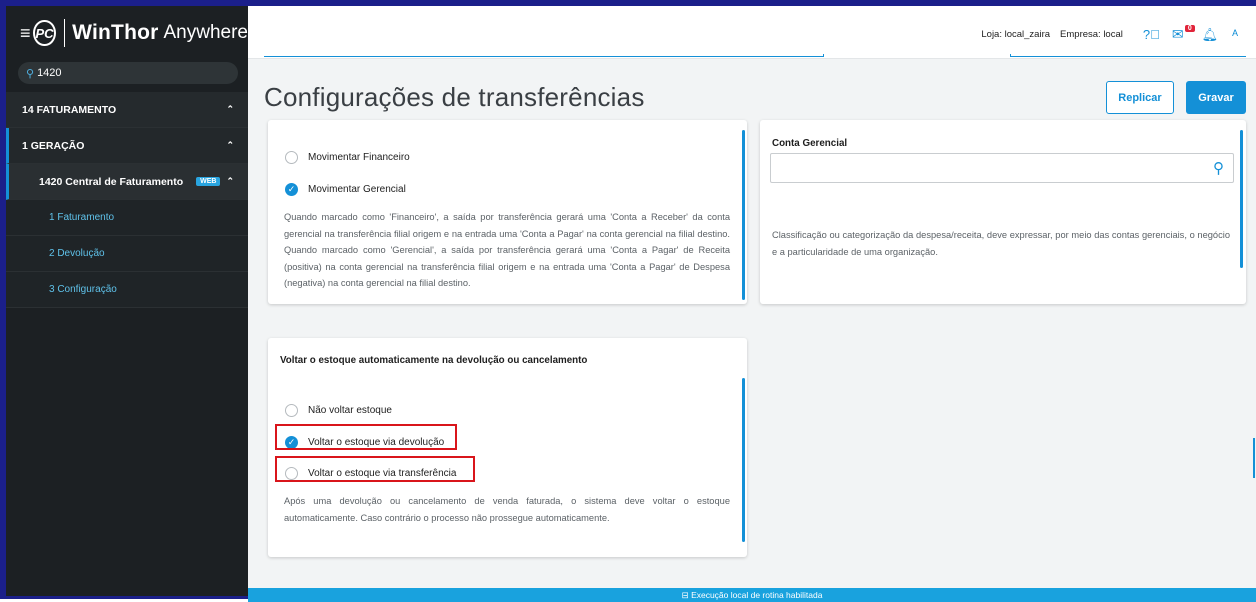 The image size is (1256, 602). I want to click on top-field-border-left, so click(544, 55).